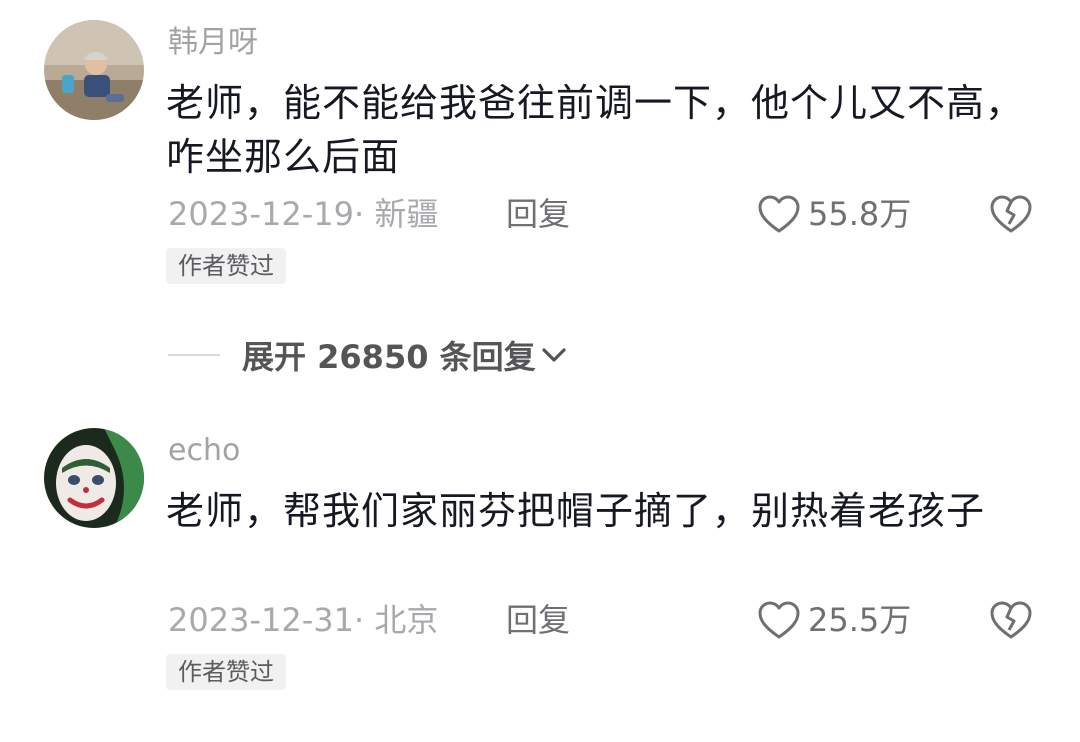  What do you see at coordinates (389, 357) in the screenshot?
I see `expand-replies-label: 展开 26850 条回复` at bounding box center [389, 357].